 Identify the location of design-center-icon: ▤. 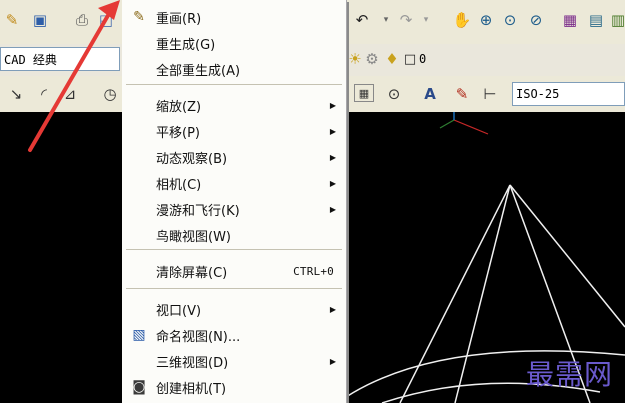
(596, 20).